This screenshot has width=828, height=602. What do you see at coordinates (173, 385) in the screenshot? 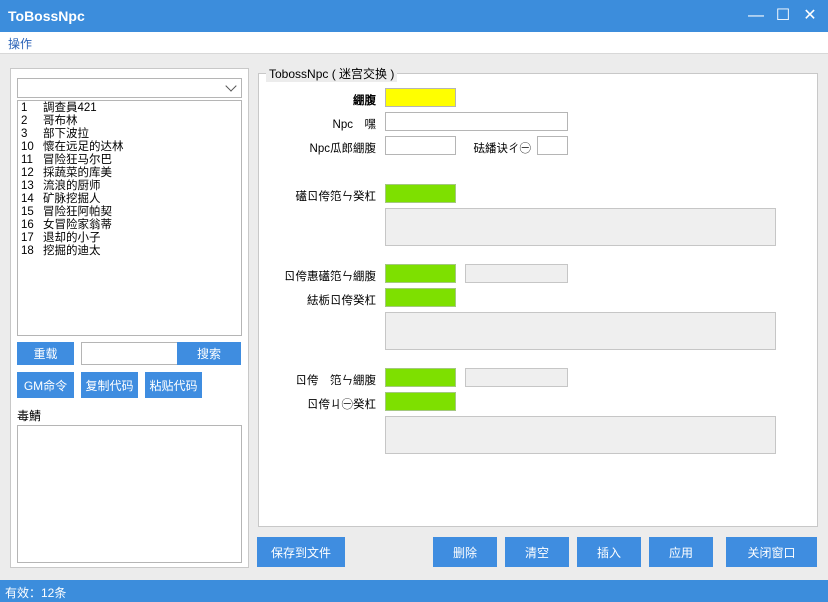
I see `paste-code-button: 粘贴代码` at bounding box center [173, 385].